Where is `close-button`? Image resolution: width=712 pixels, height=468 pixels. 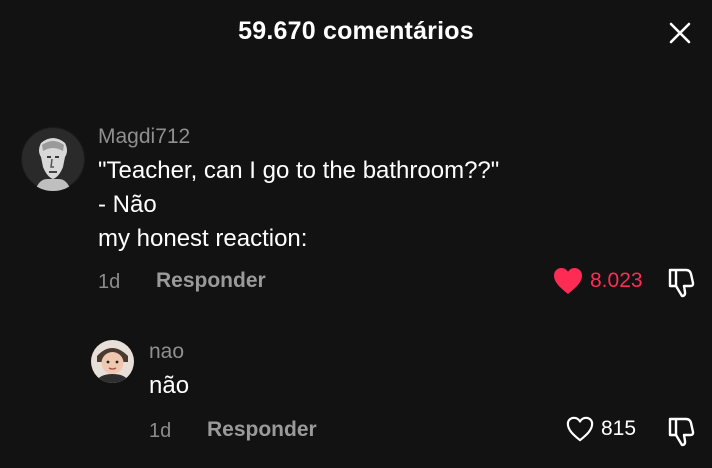
close-button is located at coordinates (680, 33).